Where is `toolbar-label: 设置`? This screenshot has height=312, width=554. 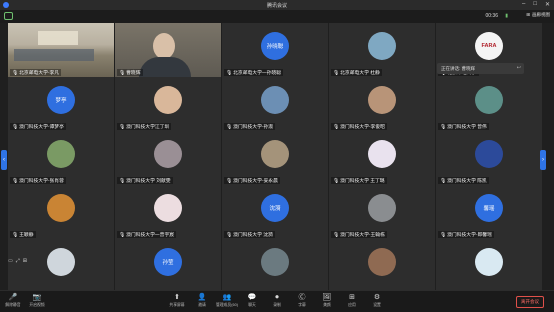
toolbar-label: 设置 is located at coordinates (377, 305).